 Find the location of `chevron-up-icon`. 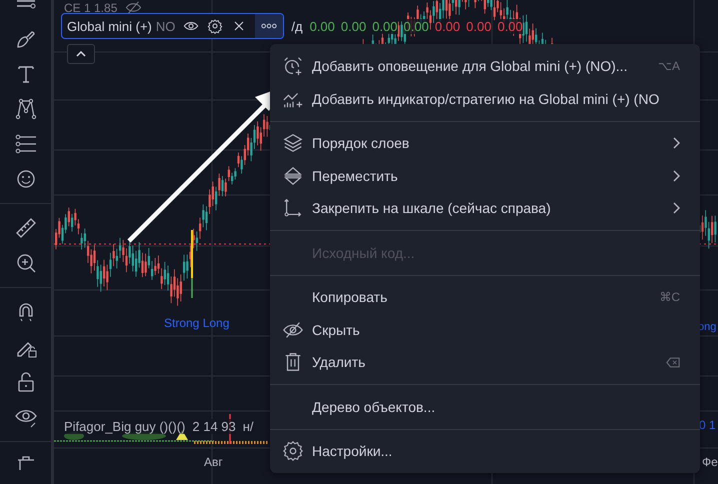

chevron-up-icon is located at coordinates (81, 54).